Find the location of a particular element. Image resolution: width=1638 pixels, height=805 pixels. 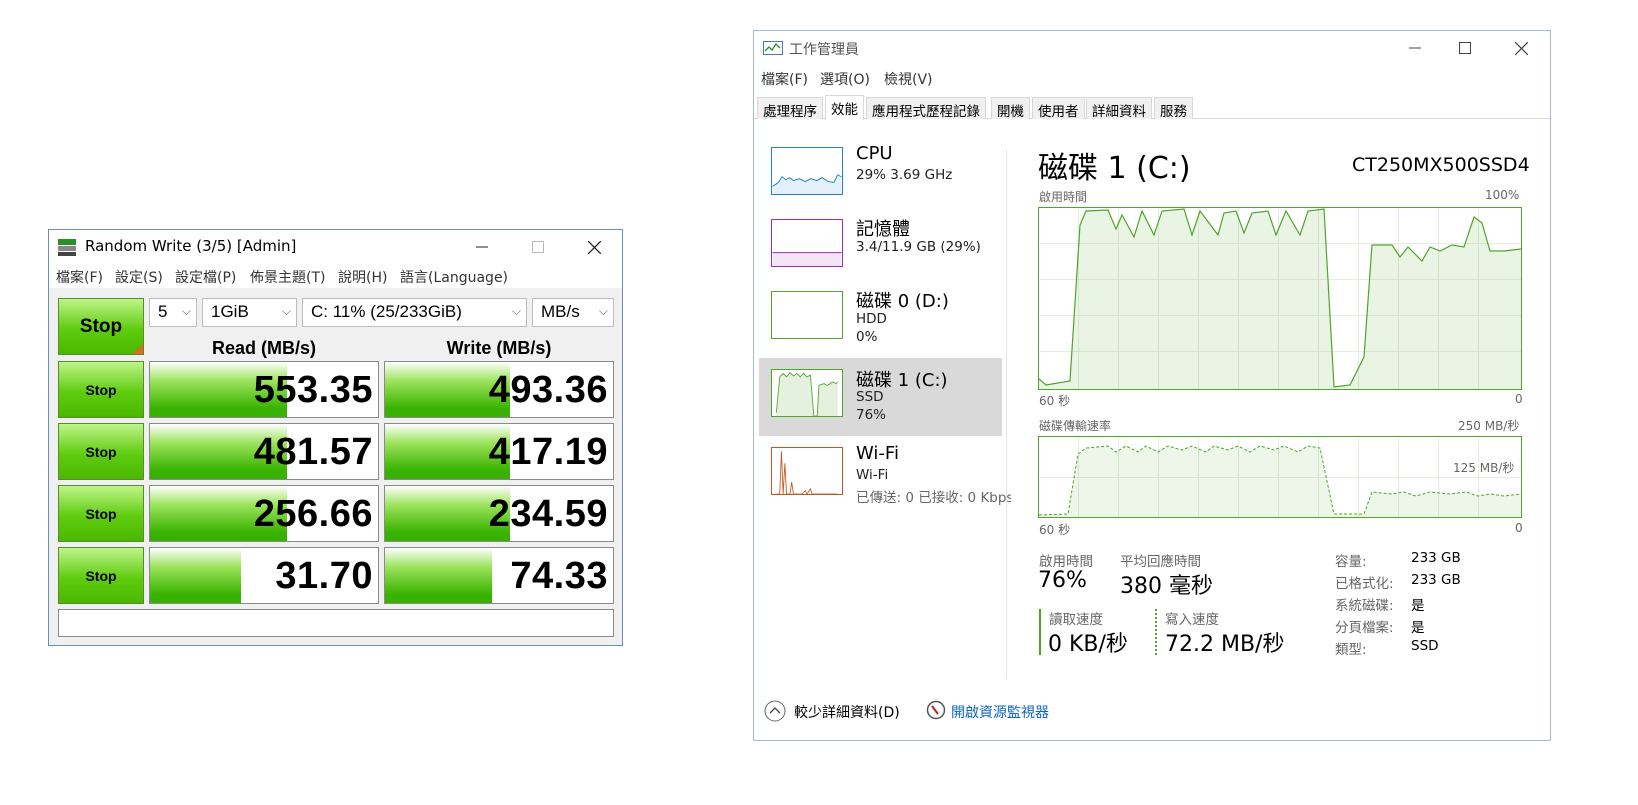

stop-all-button: Stop is located at coordinates (101, 326).